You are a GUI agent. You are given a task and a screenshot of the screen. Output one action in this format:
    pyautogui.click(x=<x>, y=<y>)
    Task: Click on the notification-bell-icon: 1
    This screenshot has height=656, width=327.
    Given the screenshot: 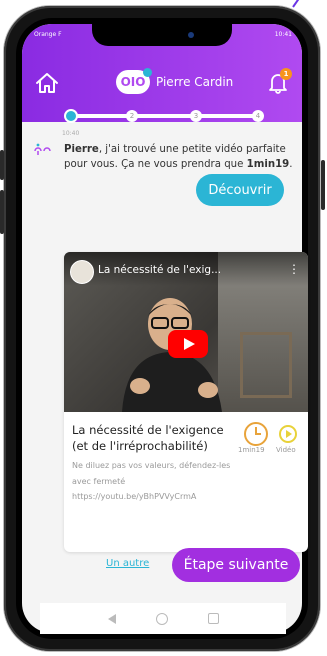 What is the action you would take?
    pyautogui.click(x=278, y=82)
    